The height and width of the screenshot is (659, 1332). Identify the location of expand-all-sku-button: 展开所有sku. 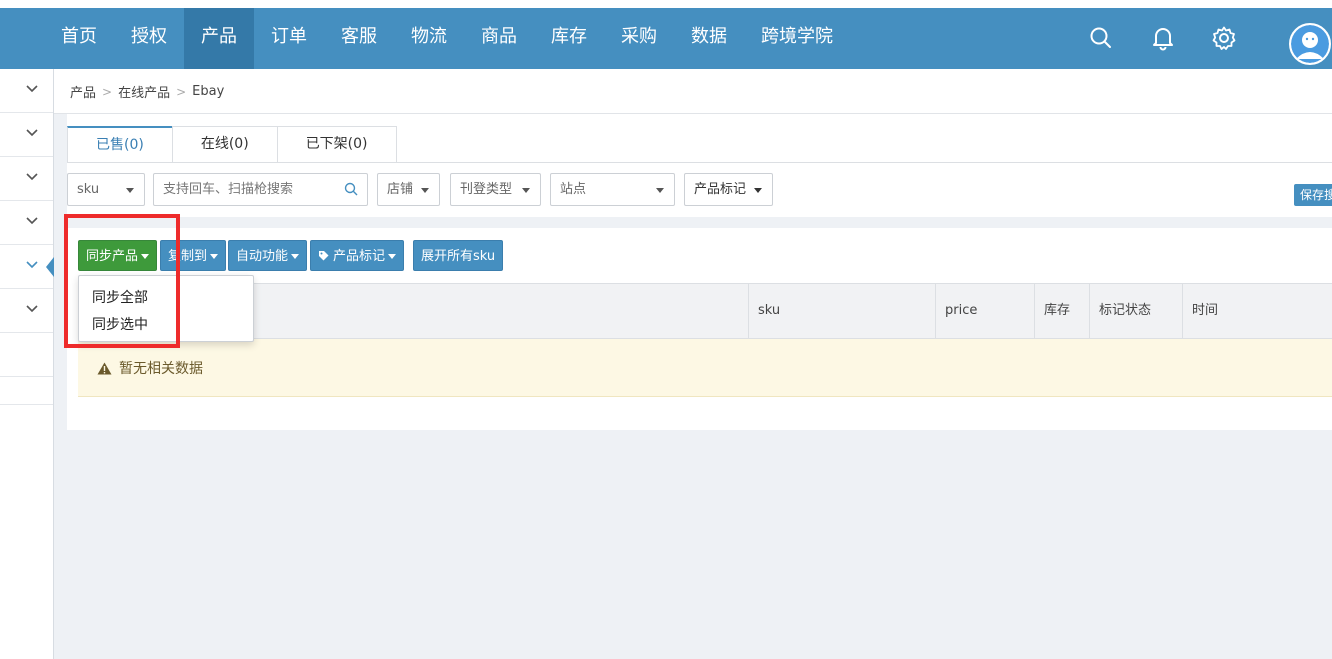
(458, 255).